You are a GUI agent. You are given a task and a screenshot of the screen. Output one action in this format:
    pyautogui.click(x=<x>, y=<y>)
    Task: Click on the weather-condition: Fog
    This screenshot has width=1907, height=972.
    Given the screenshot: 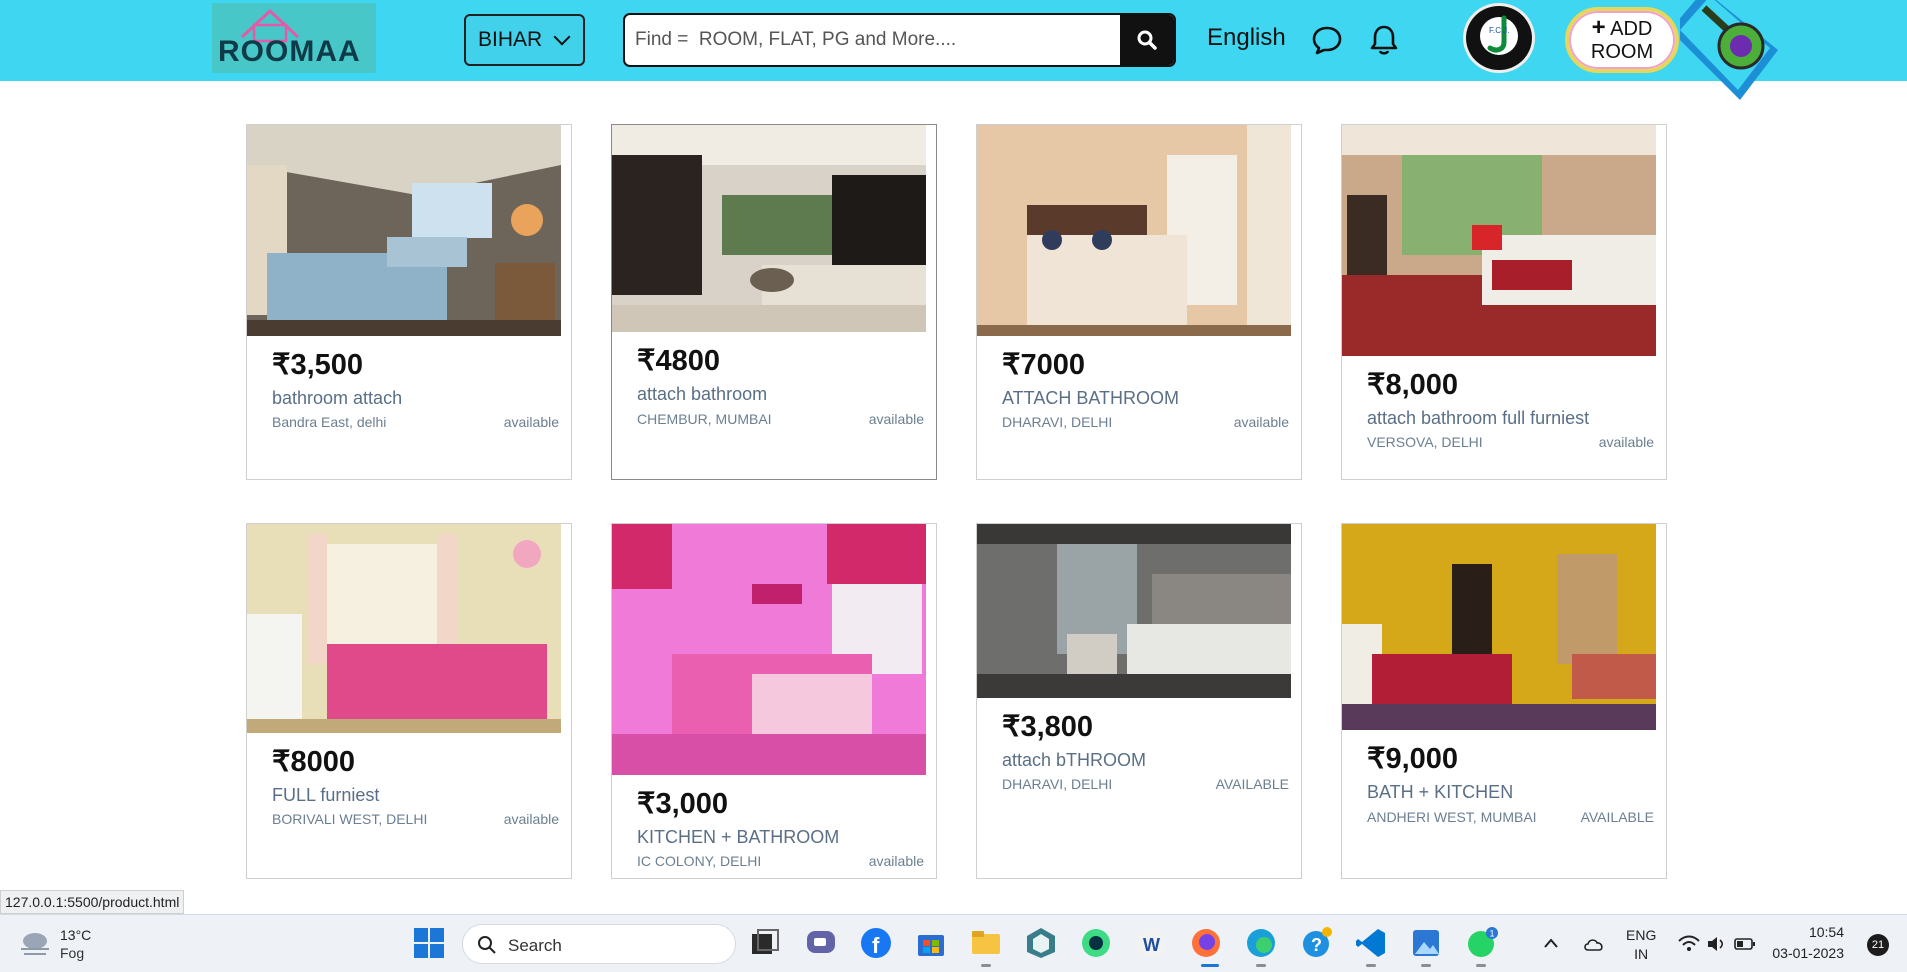 What is the action you would take?
    pyautogui.click(x=72, y=953)
    